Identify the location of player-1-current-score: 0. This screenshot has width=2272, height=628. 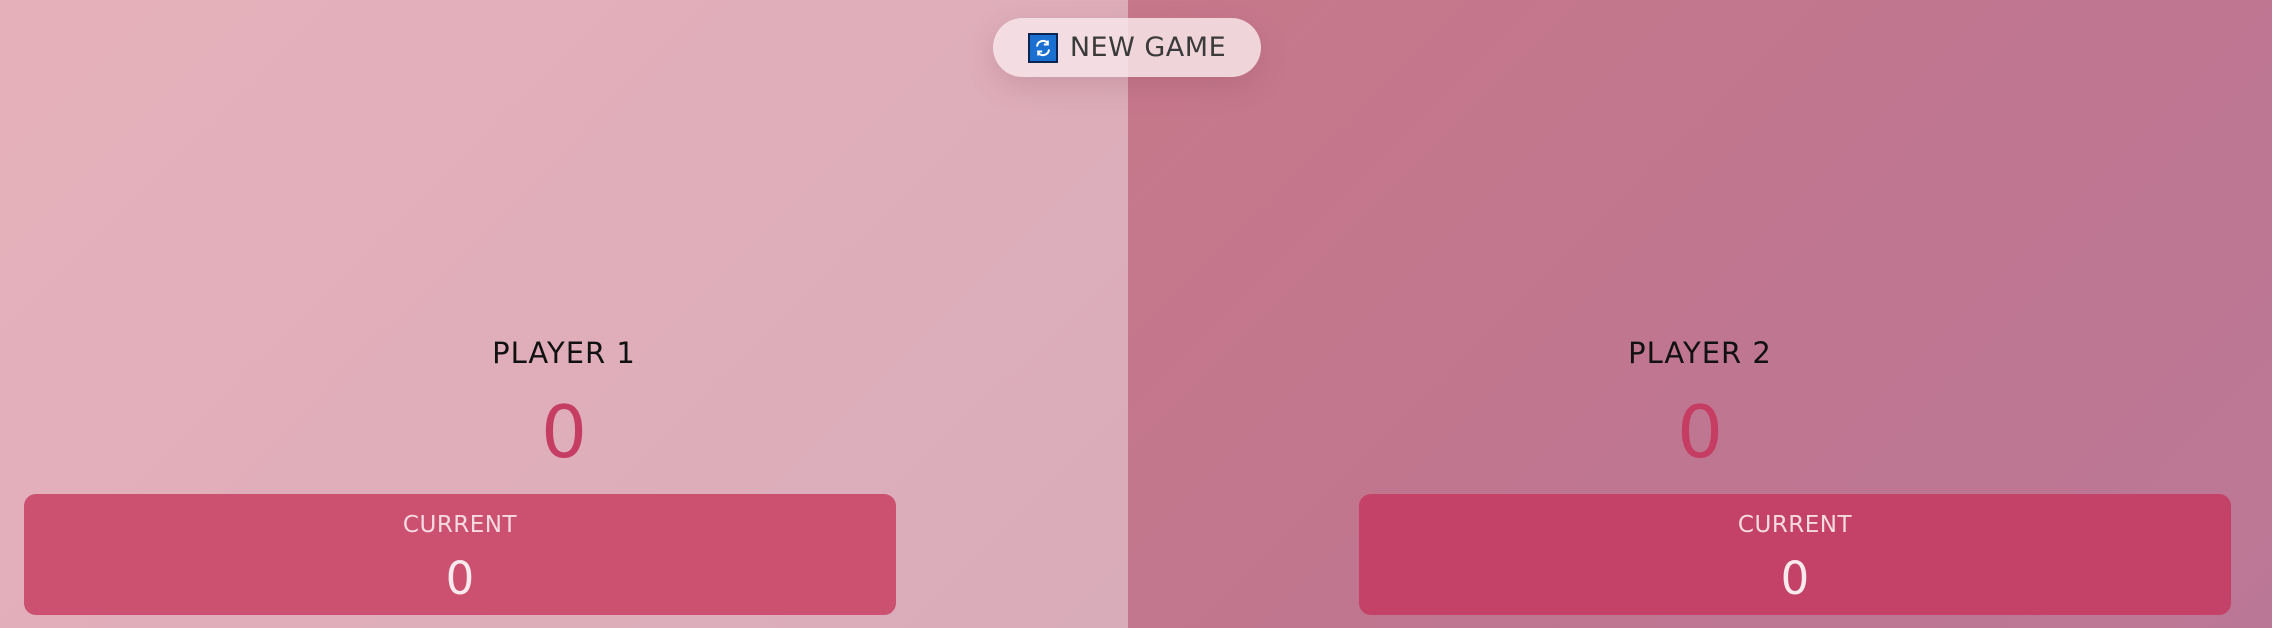
(460, 578).